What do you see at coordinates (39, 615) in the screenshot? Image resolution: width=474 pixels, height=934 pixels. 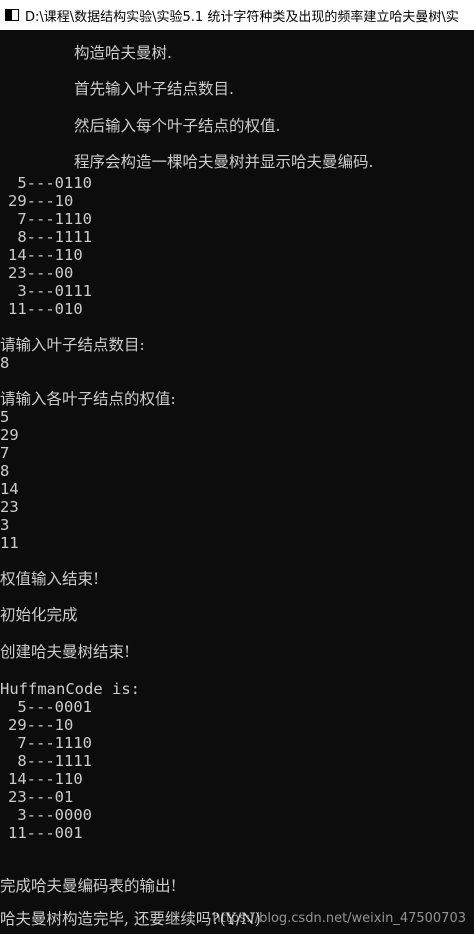 I see `init-done-message: 初始化完成` at bounding box center [39, 615].